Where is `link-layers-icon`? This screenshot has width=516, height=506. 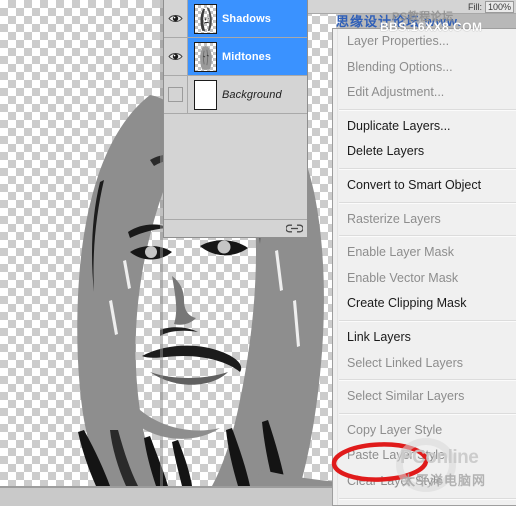 link-layers-icon is located at coordinates (294, 228).